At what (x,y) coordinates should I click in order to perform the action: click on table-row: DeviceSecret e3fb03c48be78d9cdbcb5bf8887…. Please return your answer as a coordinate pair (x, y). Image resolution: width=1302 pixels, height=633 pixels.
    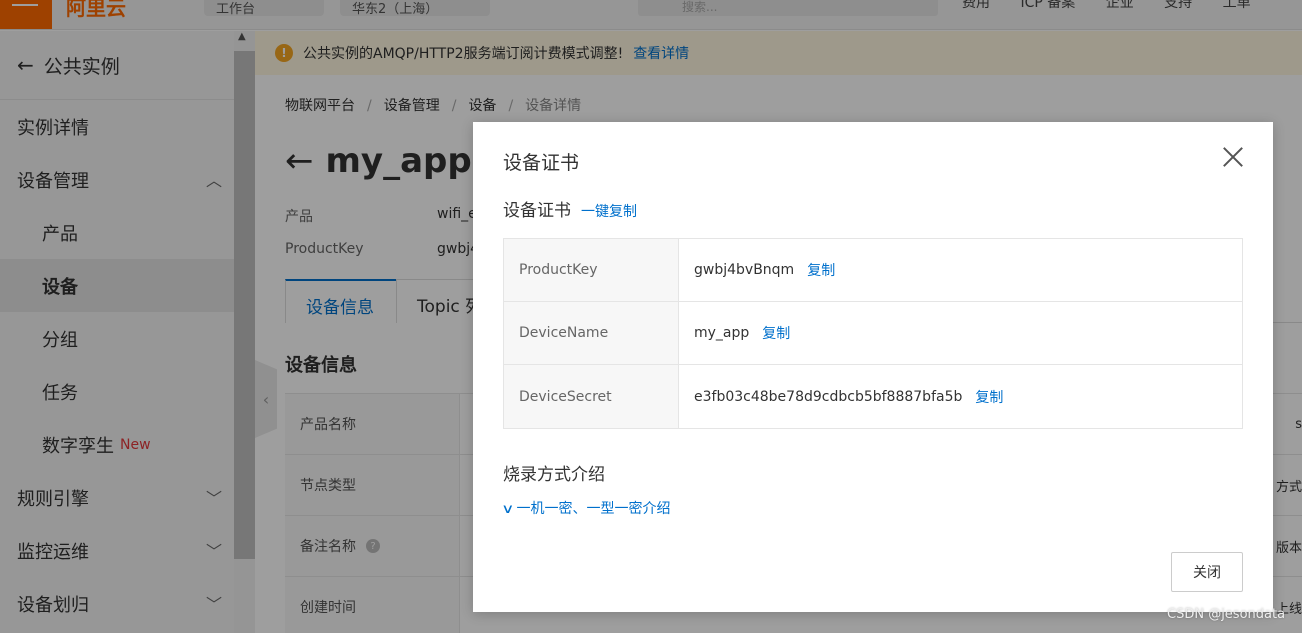
    Looking at the image, I should click on (873, 396).